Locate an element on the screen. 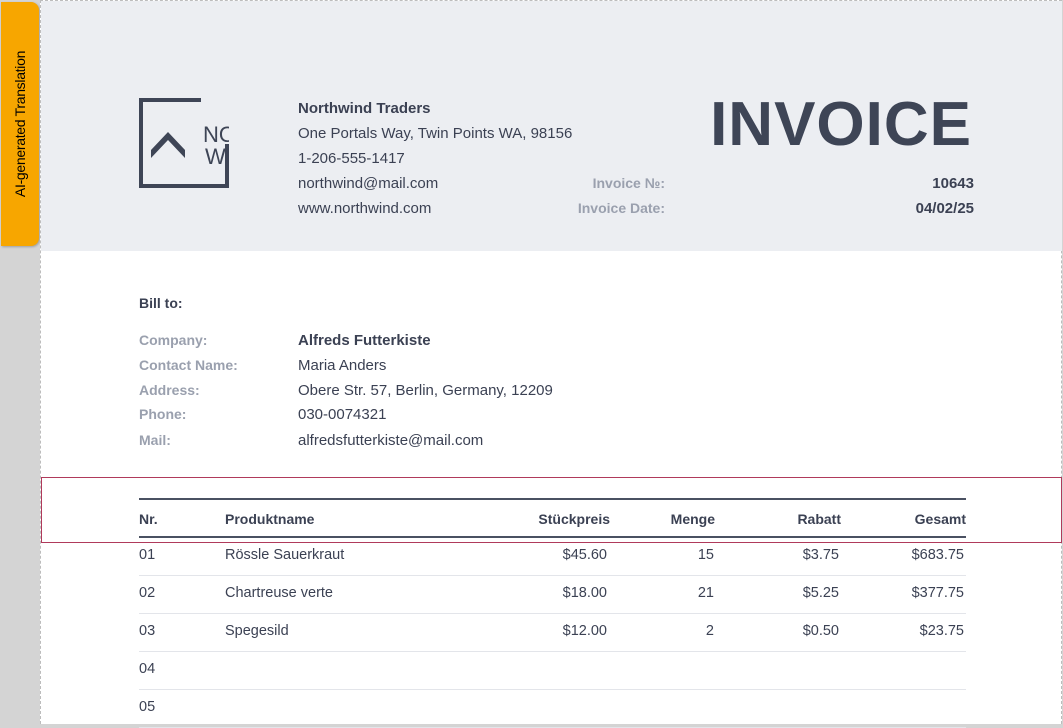  bill-value-address: Obere Str. 57, Berlin, Germany, 12209 is located at coordinates (425, 390).